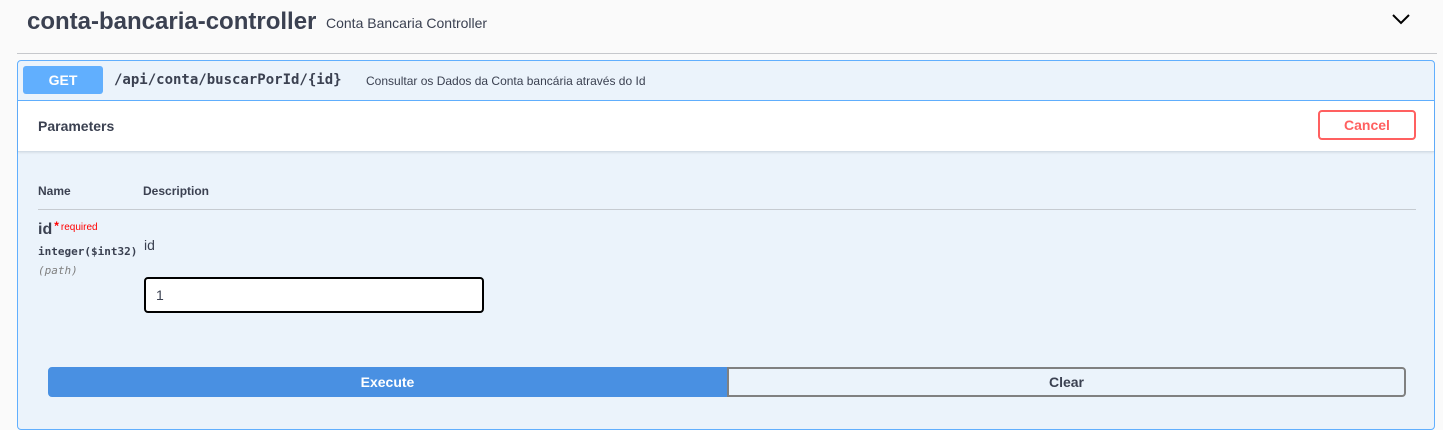 Image resolution: width=1443 pixels, height=430 pixels. Describe the element at coordinates (314, 295) in the screenshot. I see `id-input` at that location.